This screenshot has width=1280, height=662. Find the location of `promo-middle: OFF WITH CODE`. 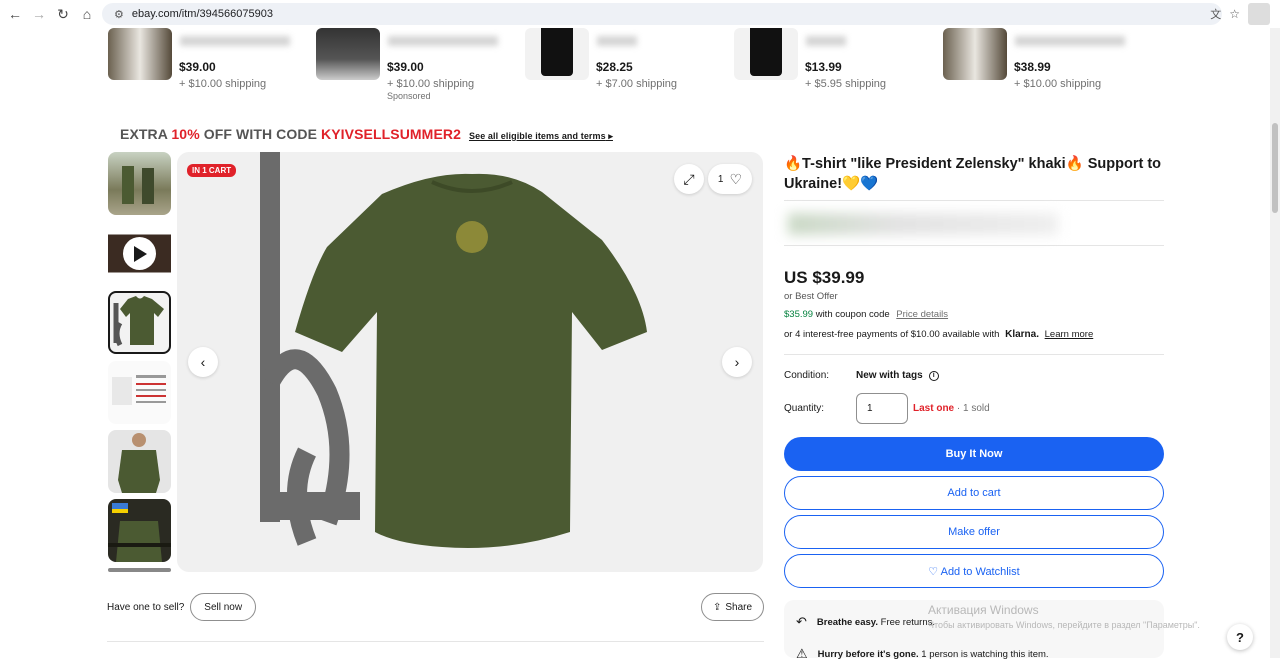

promo-middle: OFF WITH CODE is located at coordinates (260, 134).